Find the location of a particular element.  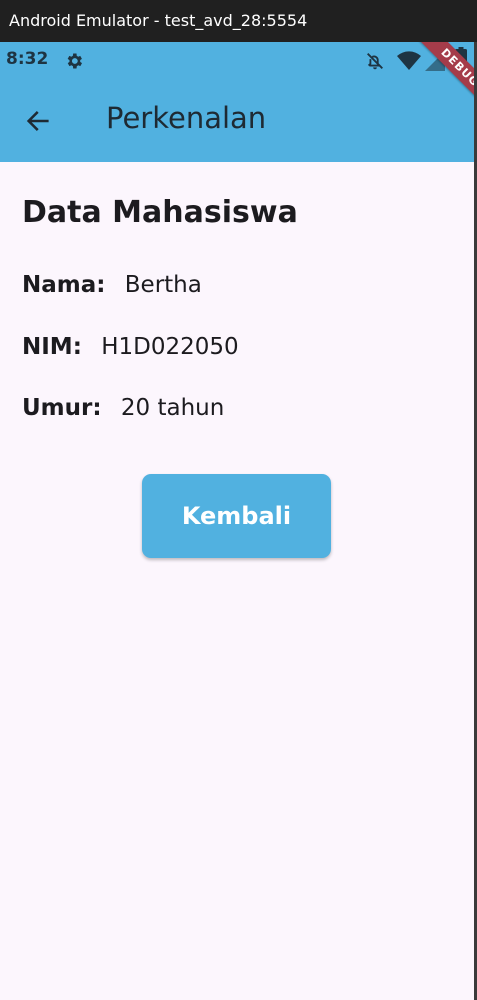

wifi-icon is located at coordinates (409, 60).